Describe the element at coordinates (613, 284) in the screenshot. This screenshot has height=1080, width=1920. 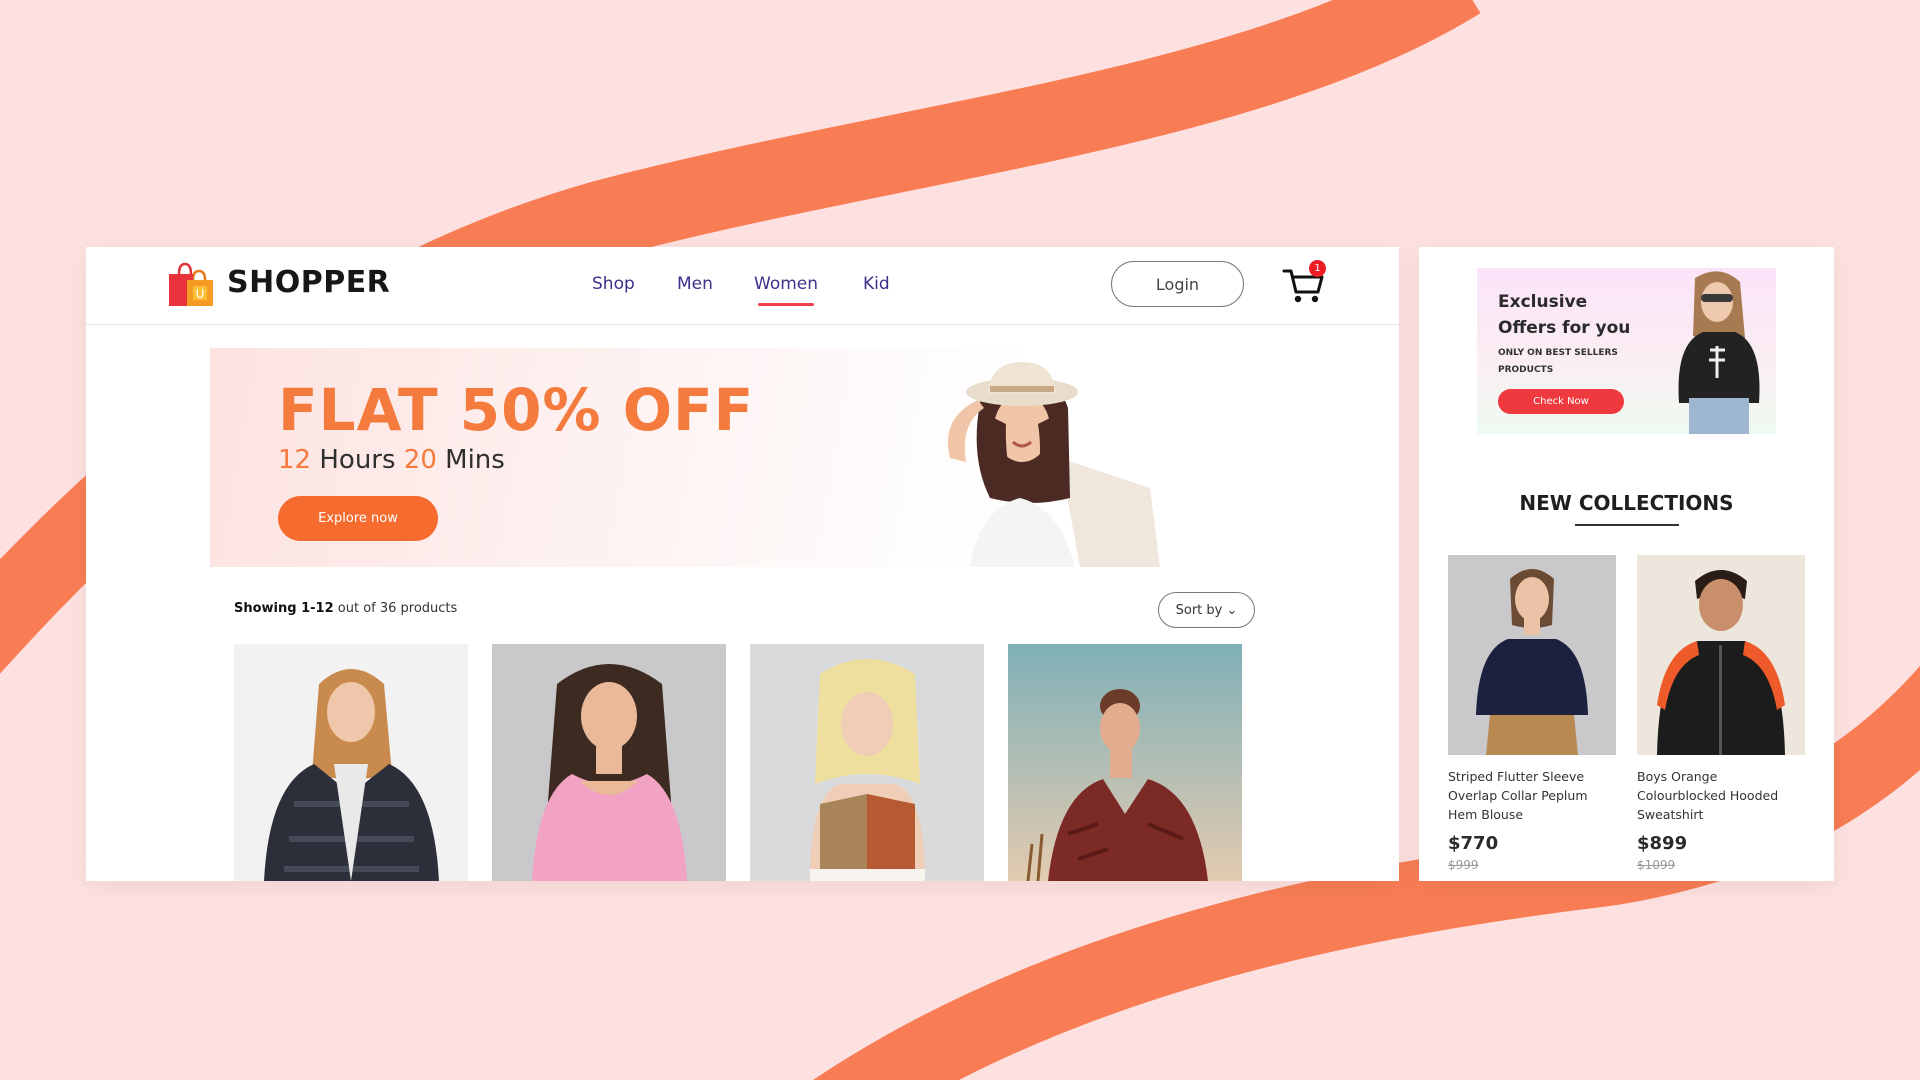
I see `nav-shop: Shop` at that location.